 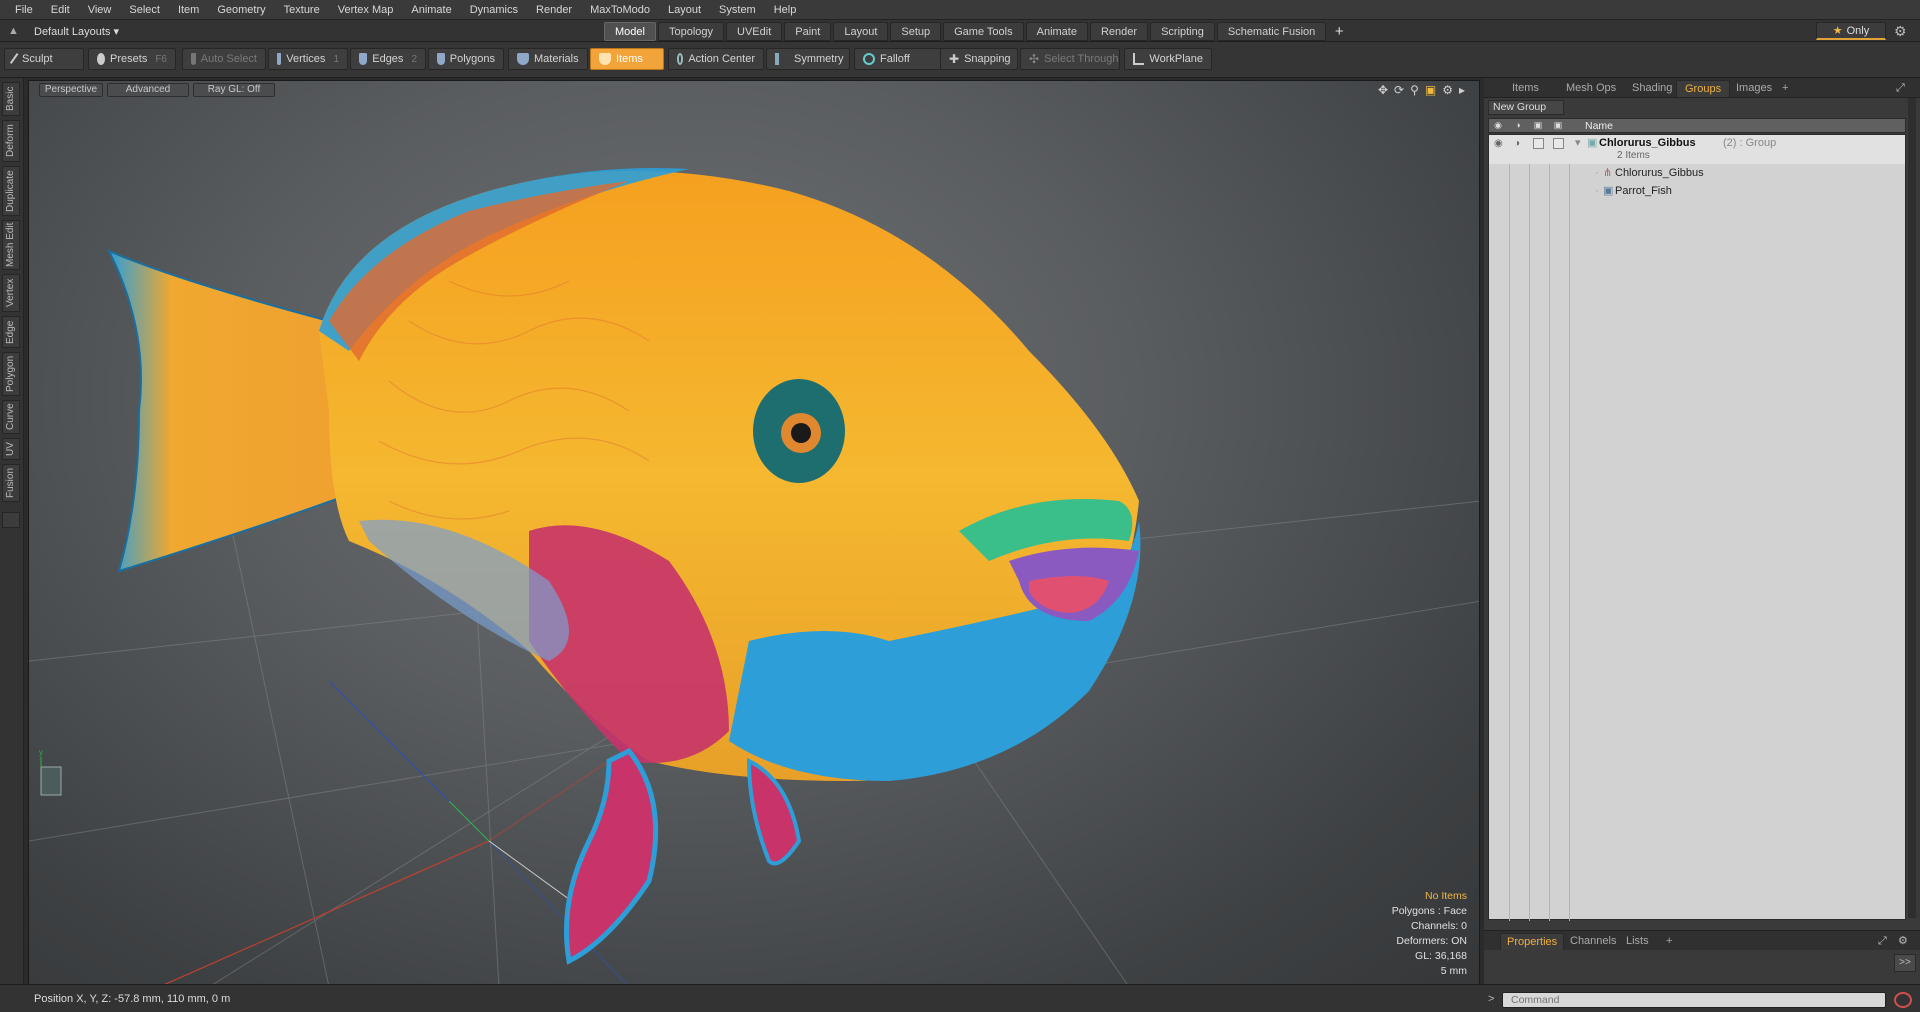 What do you see at coordinates (1119, 31) in the screenshot?
I see `tab-render: Render` at bounding box center [1119, 31].